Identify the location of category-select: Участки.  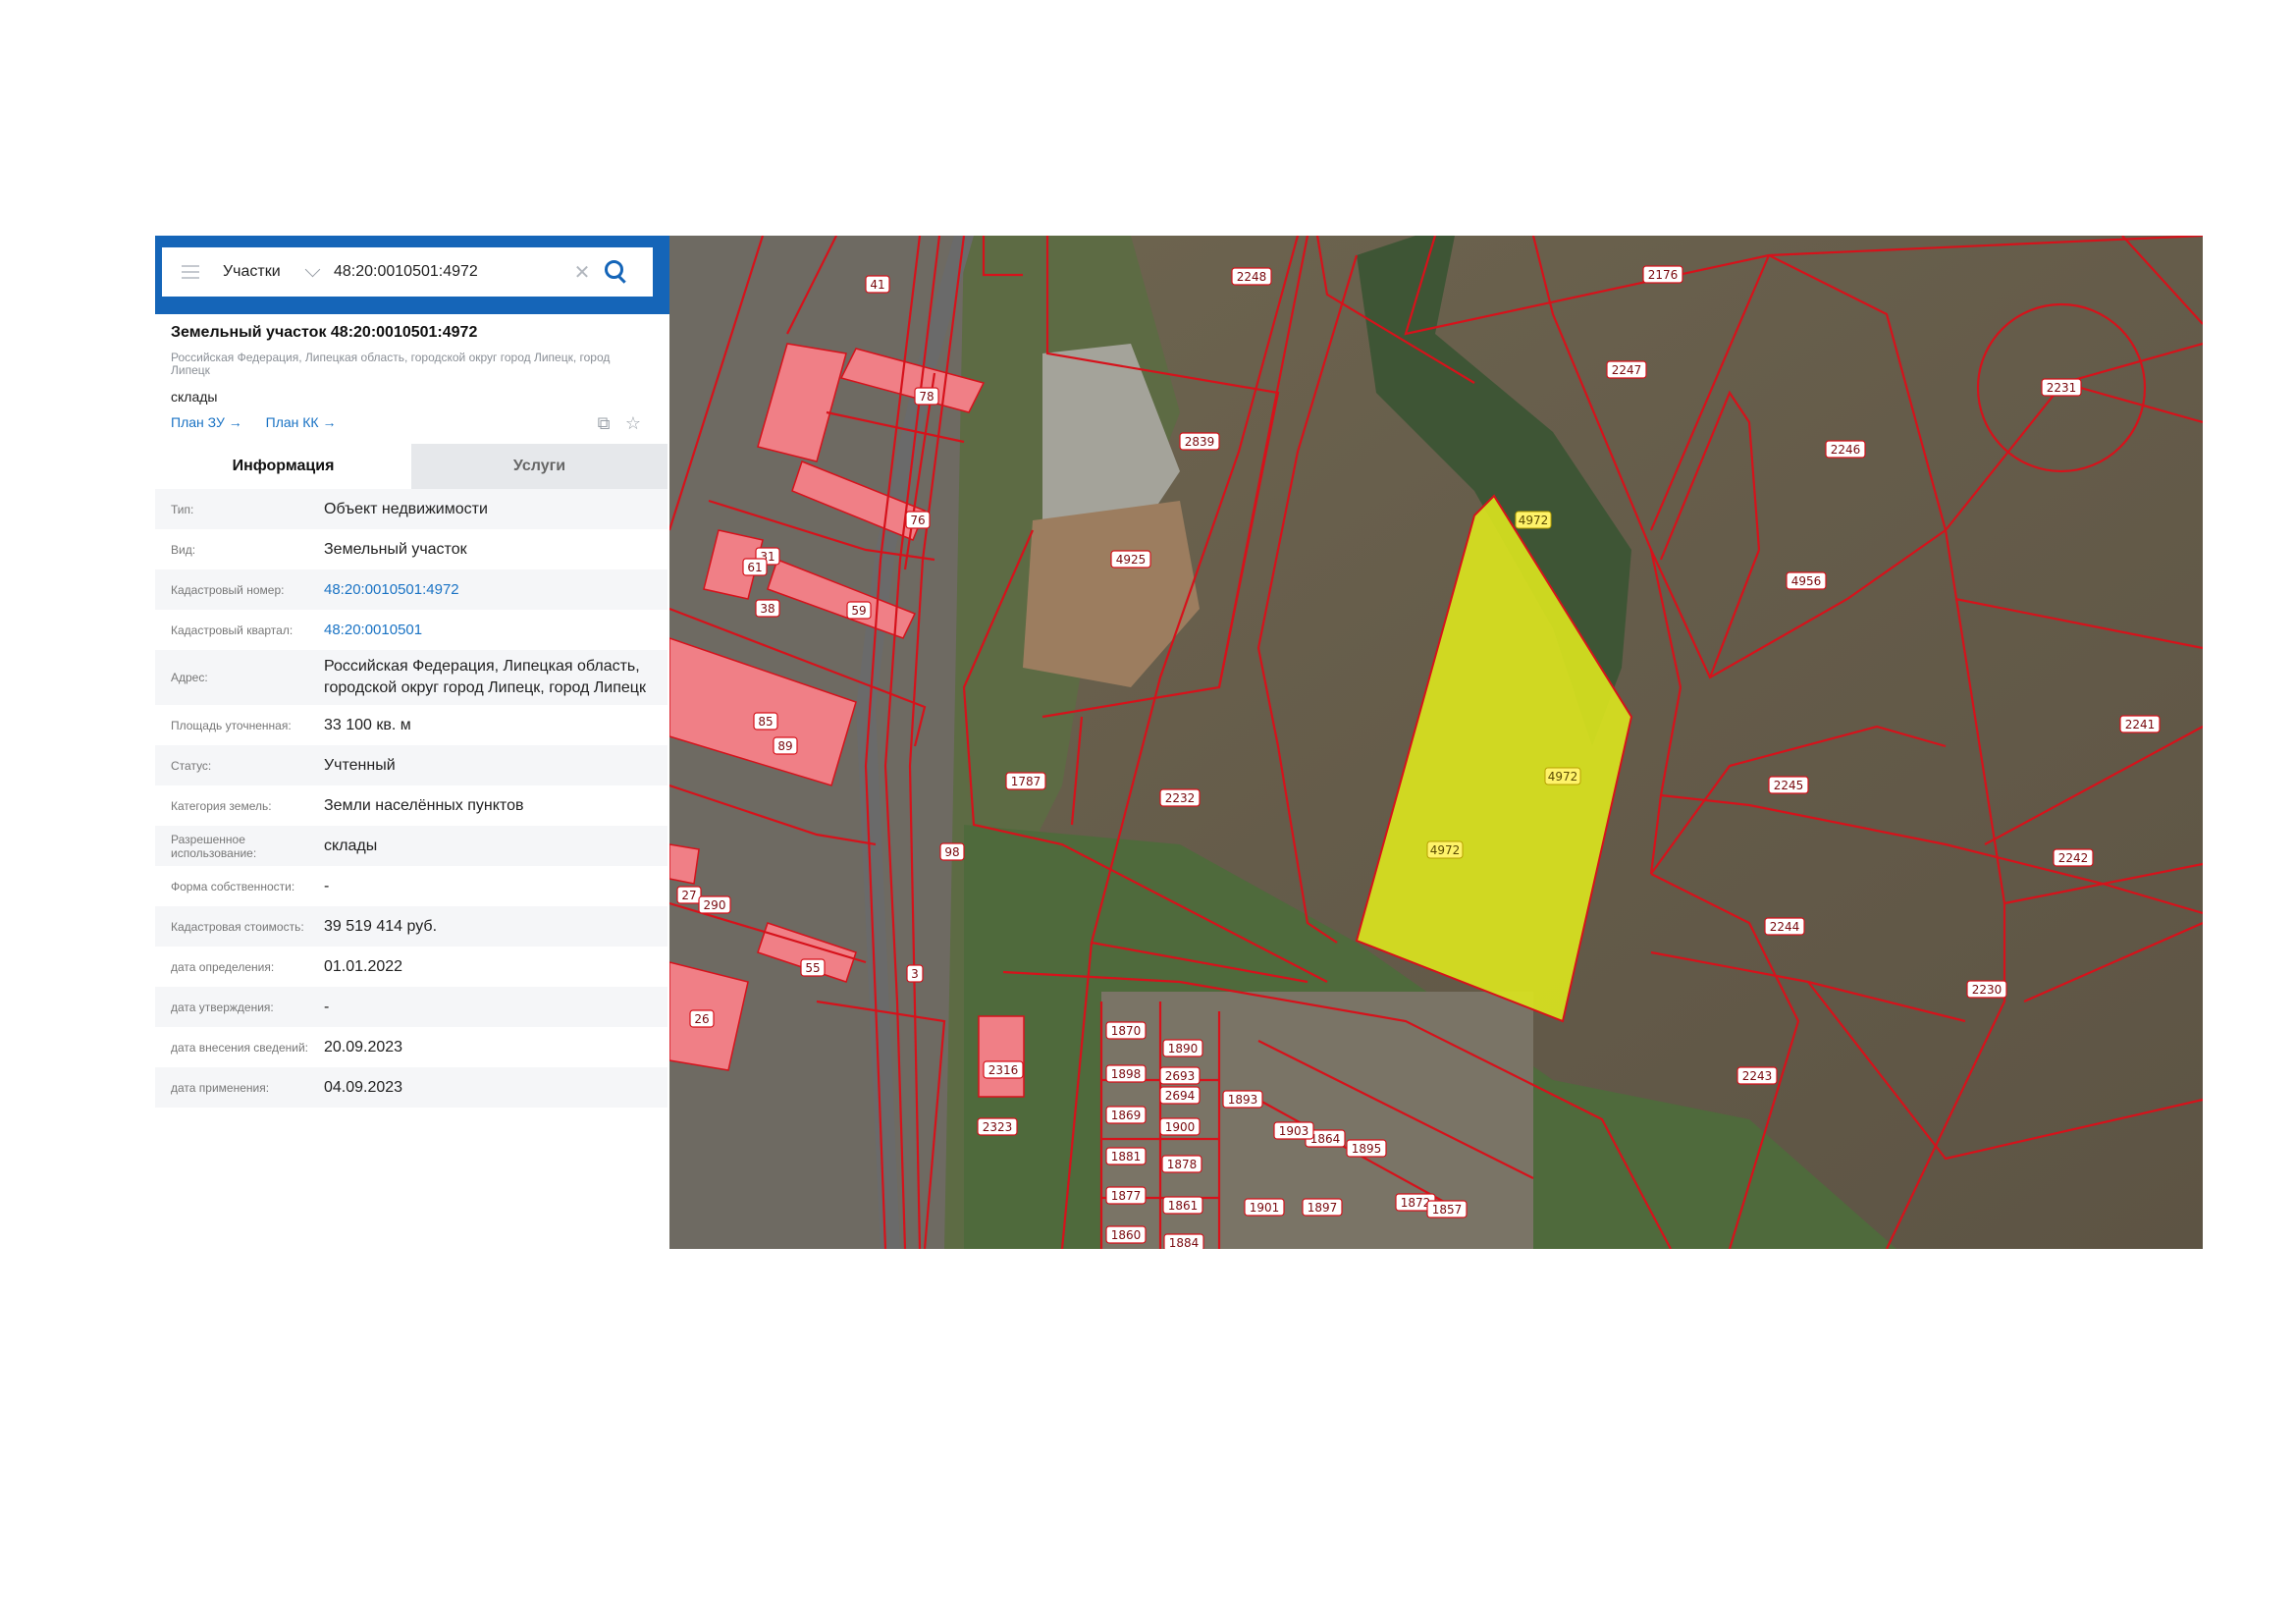
(262, 272).